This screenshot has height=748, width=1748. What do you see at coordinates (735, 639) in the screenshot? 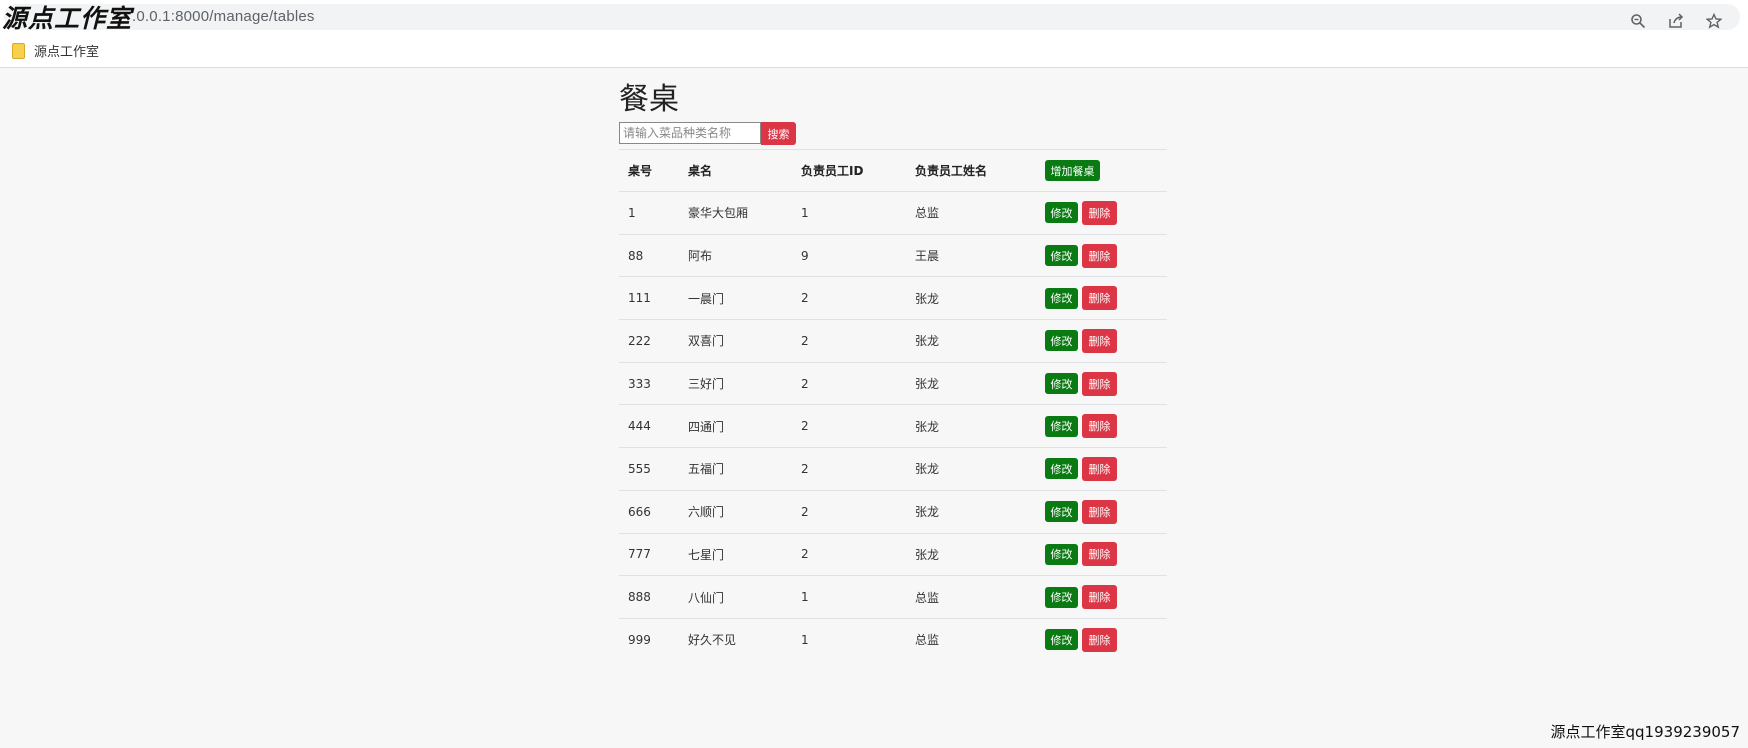
I see `cell-table-name: 好久不见` at bounding box center [735, 639].